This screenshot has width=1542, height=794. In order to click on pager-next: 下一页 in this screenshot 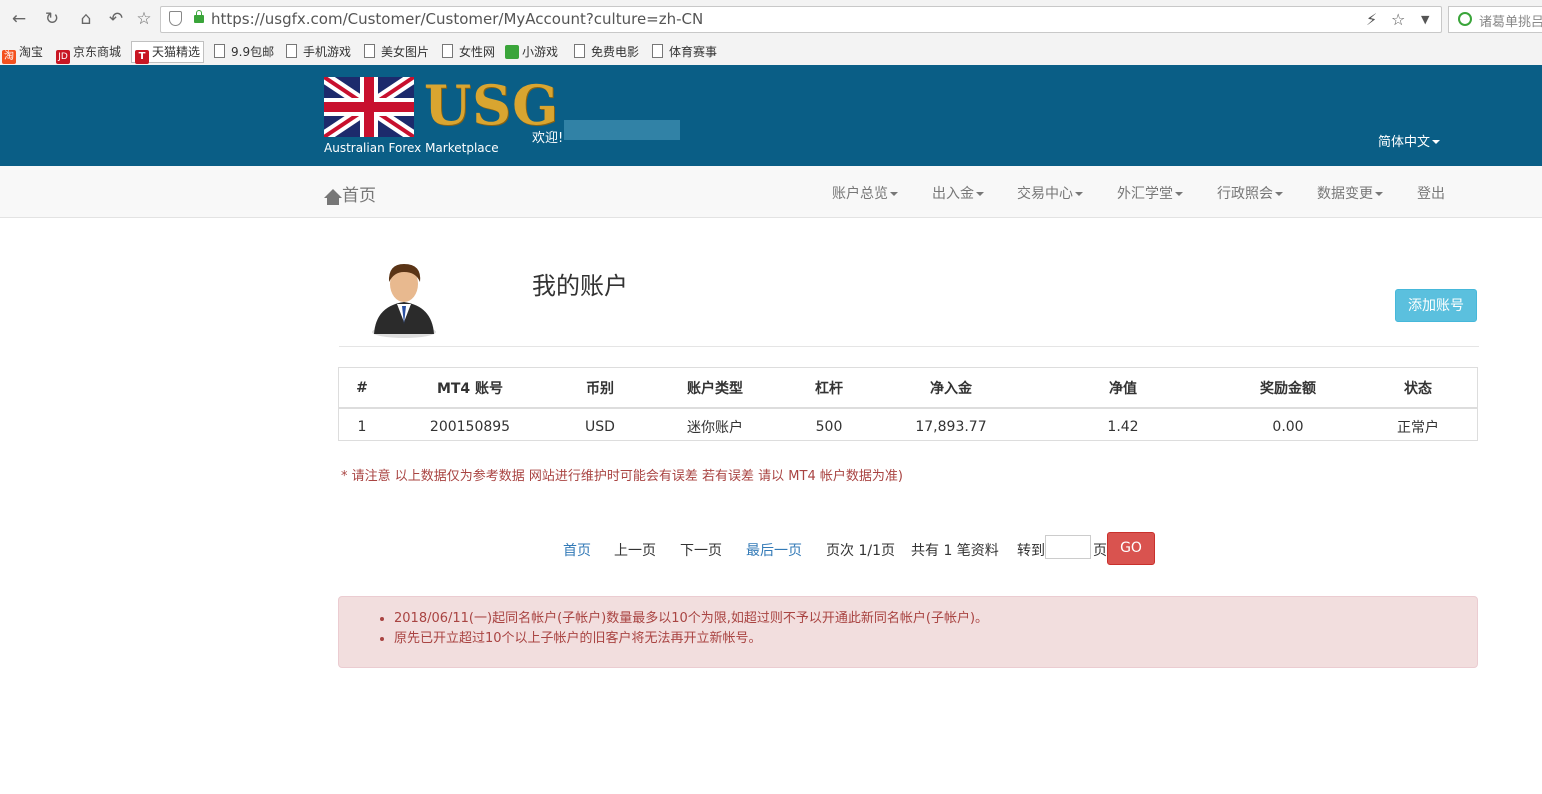, I will do `click(701, 550)`.